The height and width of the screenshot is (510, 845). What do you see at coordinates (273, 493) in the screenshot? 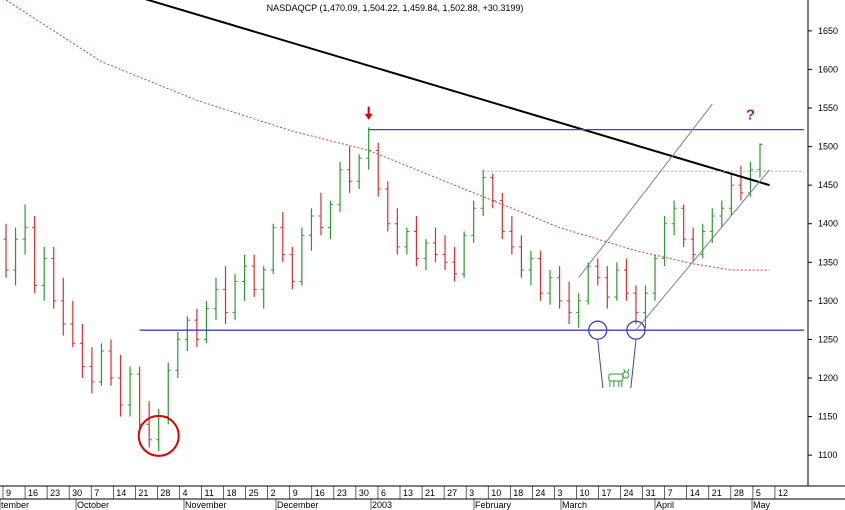
I see `x-day-label: 2` at bounding box center [273, 493].